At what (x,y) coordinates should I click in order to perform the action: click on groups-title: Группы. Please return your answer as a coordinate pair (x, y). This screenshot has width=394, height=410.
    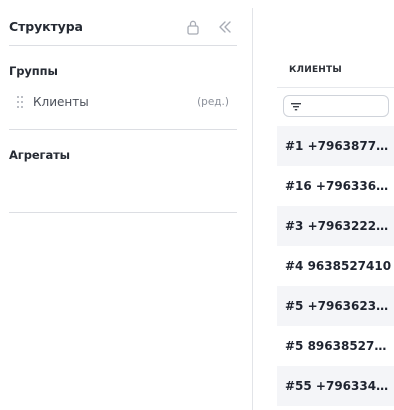
    Looking at the image, I should click on (33, 71).